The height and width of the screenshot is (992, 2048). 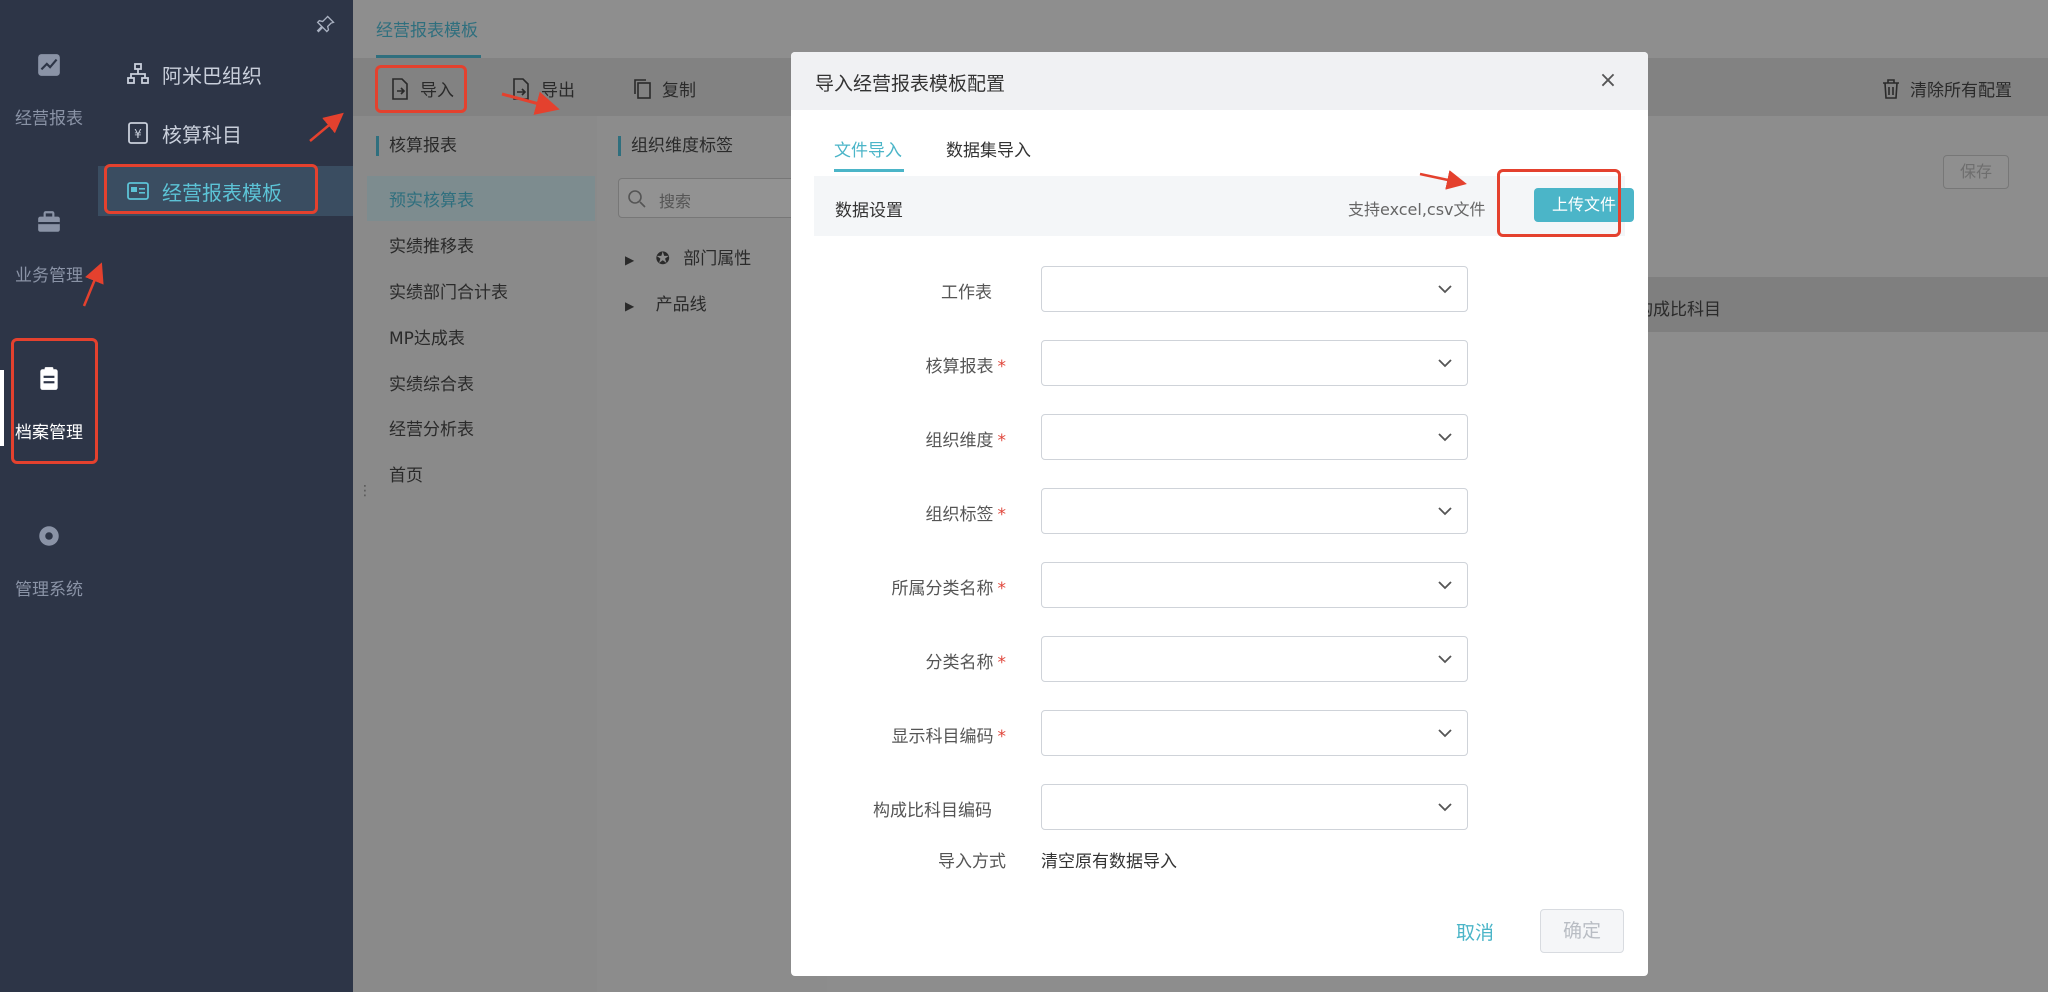 I want to click on tab-underline, so click(x=869, y=170).